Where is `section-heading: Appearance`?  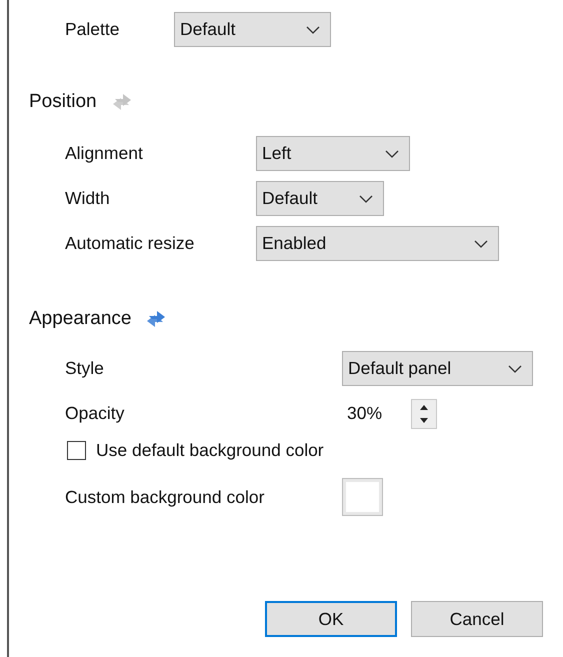 section-heading: Appearance is located at coordinates (80, 319).